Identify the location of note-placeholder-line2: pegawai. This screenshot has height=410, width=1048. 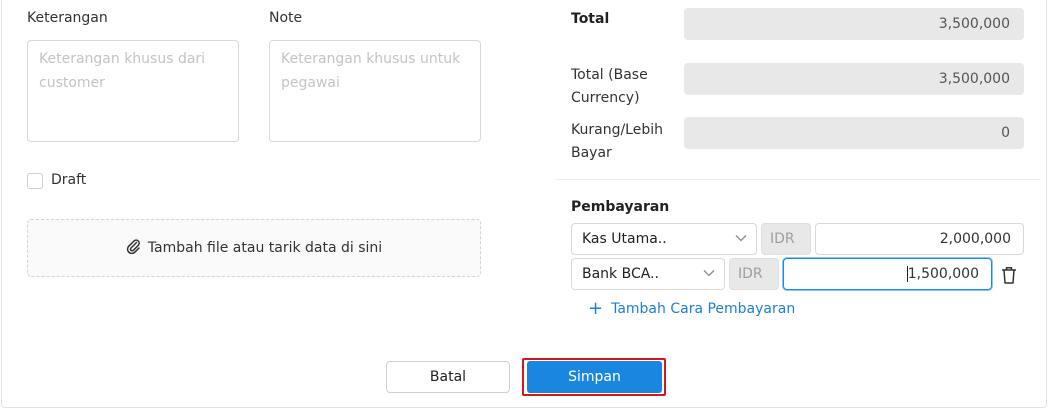
(310, 83).